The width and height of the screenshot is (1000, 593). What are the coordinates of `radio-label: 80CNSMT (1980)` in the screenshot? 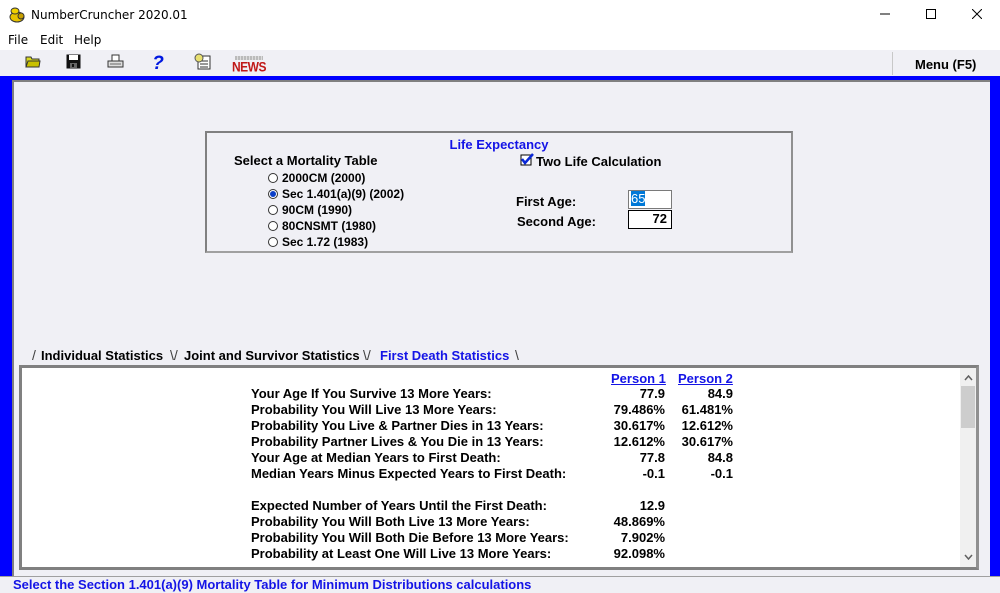 It's located at (329, 226).